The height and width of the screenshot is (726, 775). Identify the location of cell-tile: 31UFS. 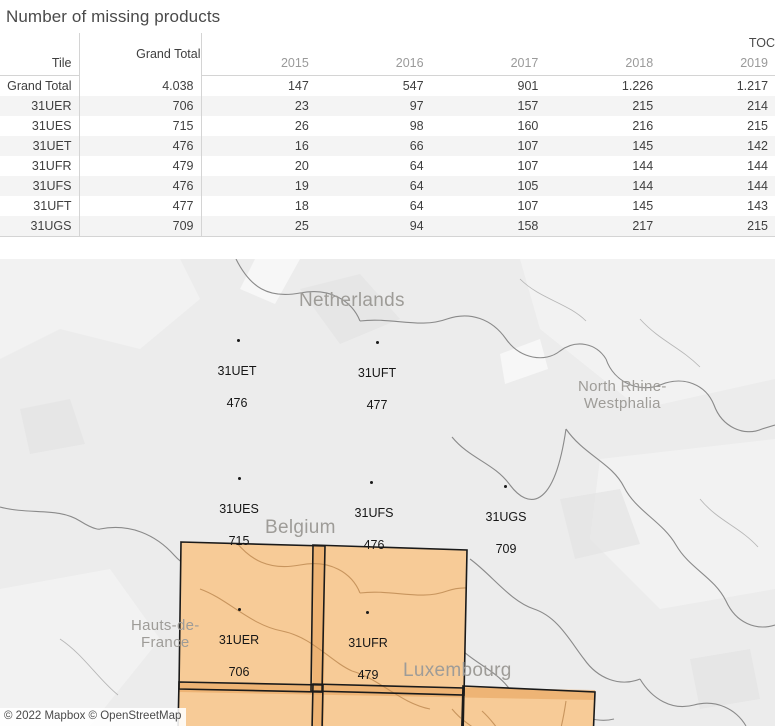
(39, 186).